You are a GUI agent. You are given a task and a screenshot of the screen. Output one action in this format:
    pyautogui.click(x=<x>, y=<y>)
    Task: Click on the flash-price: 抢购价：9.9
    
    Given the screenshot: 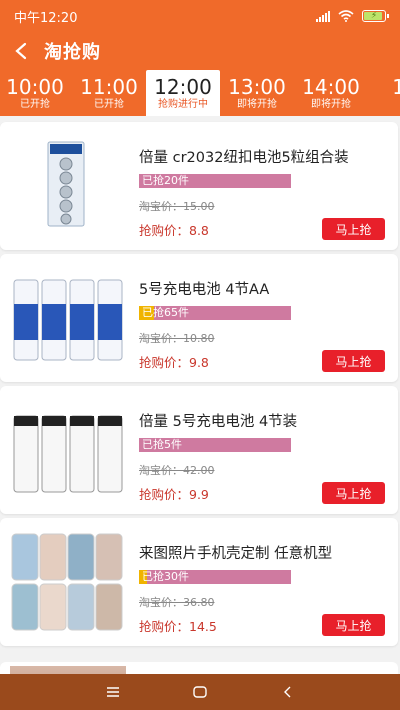 What is the action you would take?
    pyautogui.click(x=174, y=494)
    